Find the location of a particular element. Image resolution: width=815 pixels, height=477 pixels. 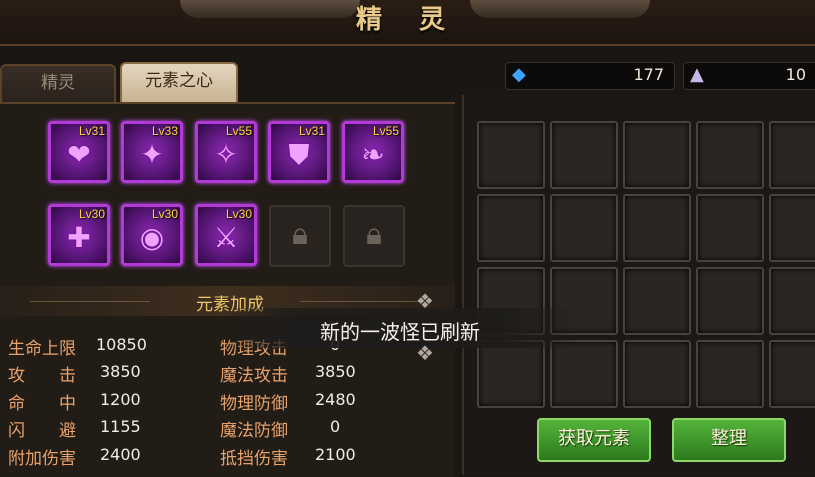

heart-crest-icon: ❤ is located at coordinates (79, 154).